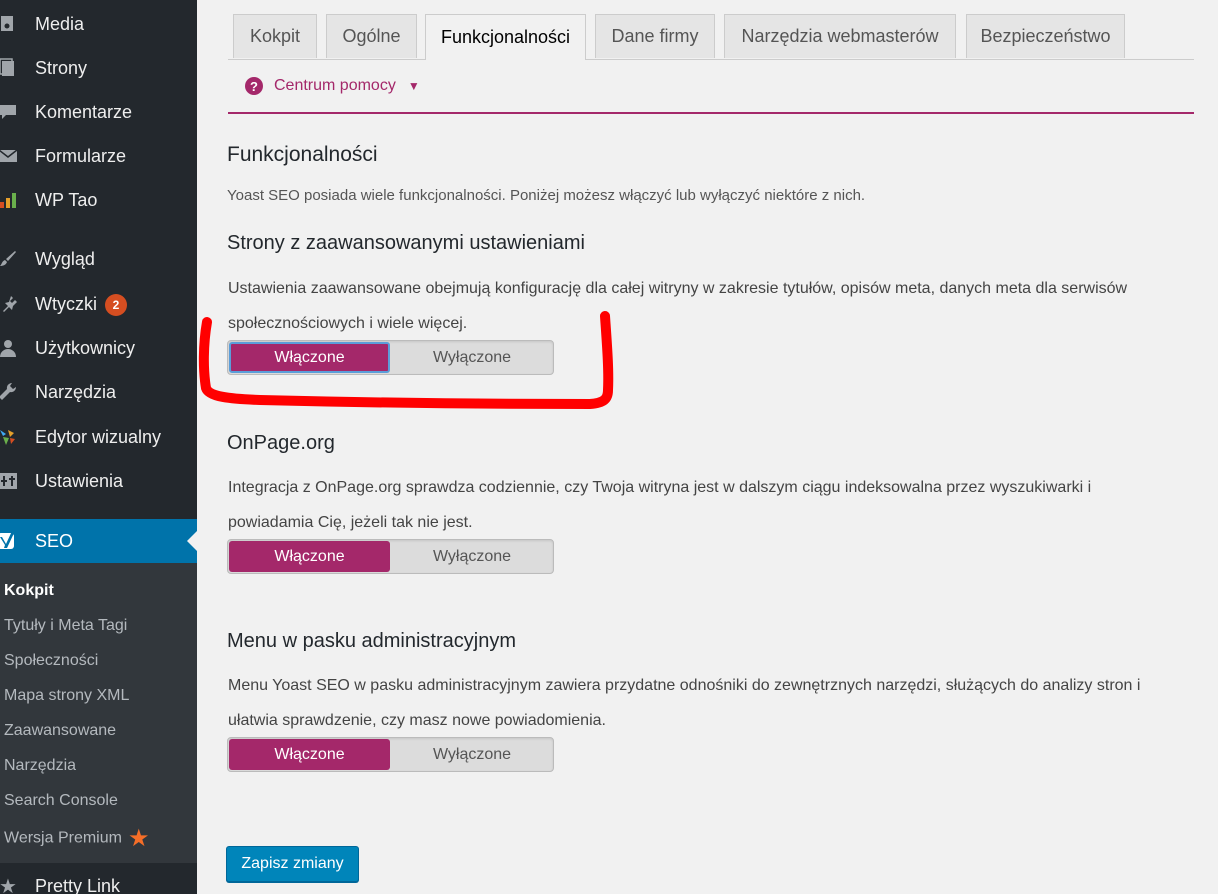 Image resolution: width=1218 pixels, height=894 pixels. Describe the element at coordinates (254, 86) in the screenshot. I see `help-icon: ?` at that location.